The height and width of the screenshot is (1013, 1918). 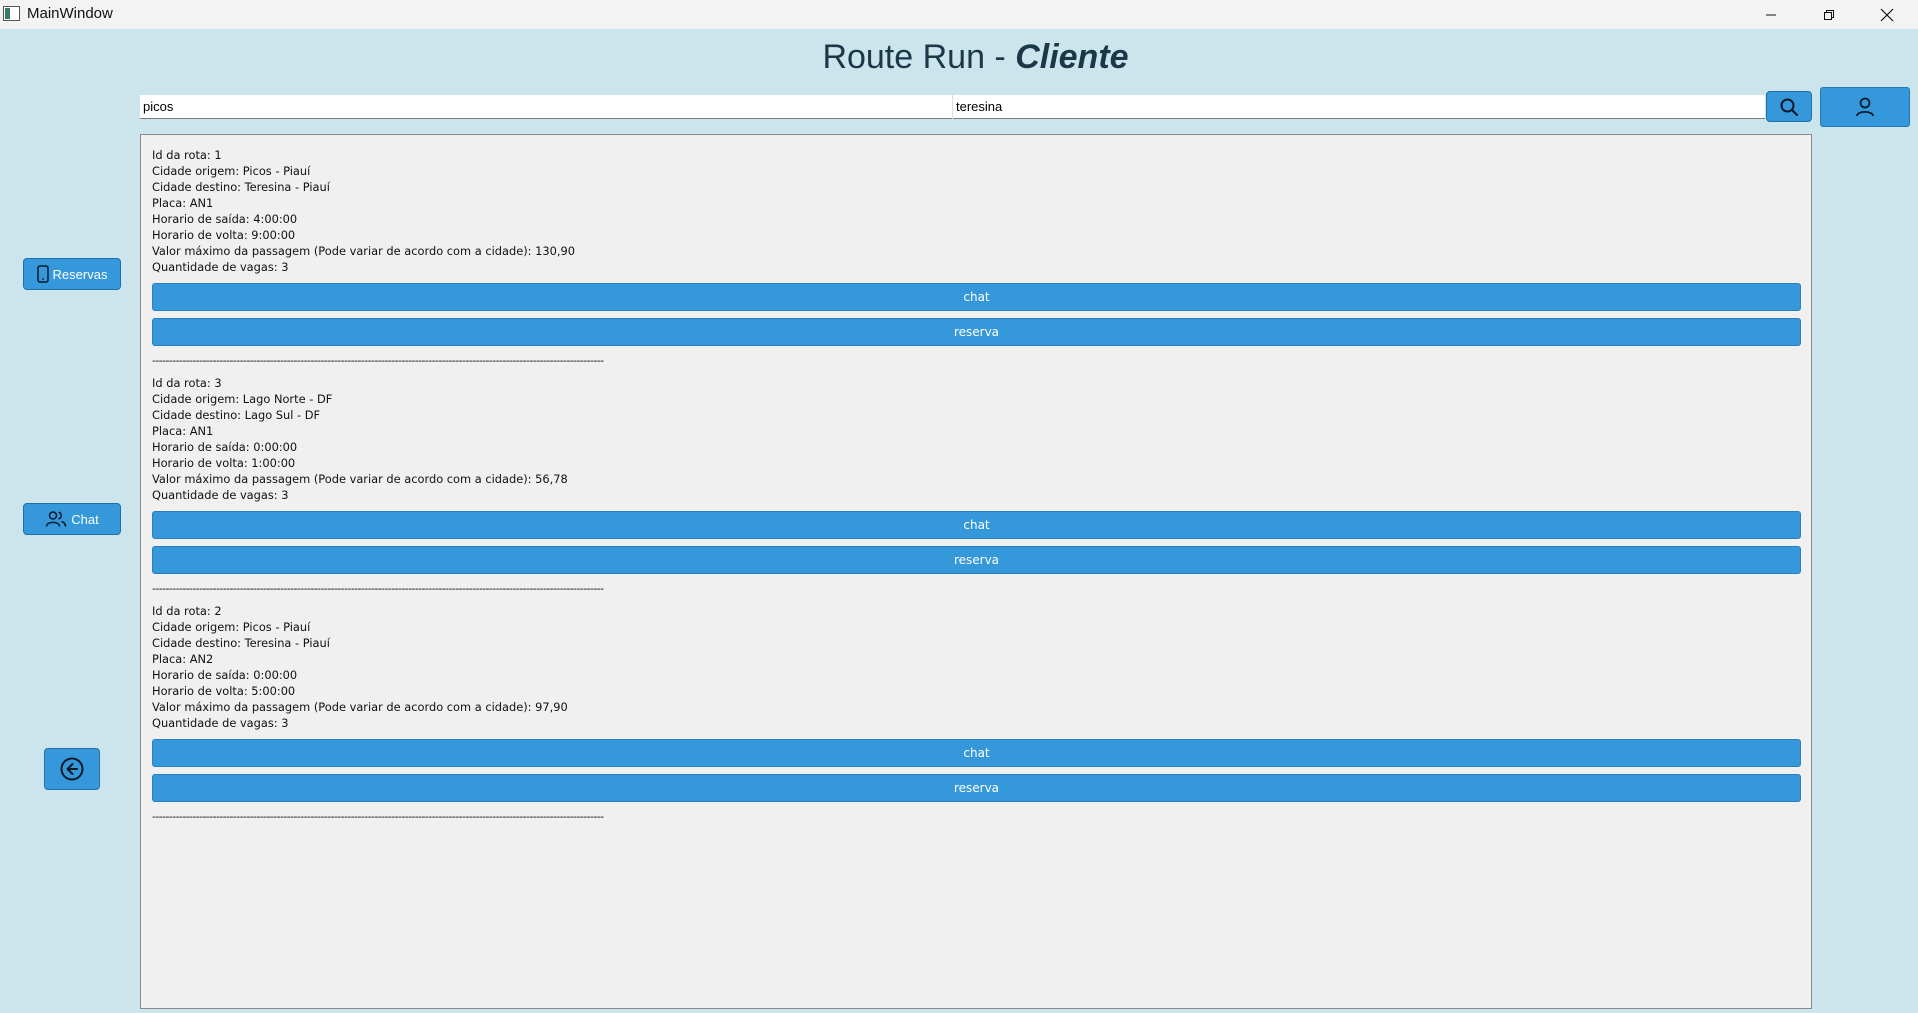 What do you see at coordinates (56, 519) in the screenshot?
I see `users-icon` at bounding box center [56, 519].